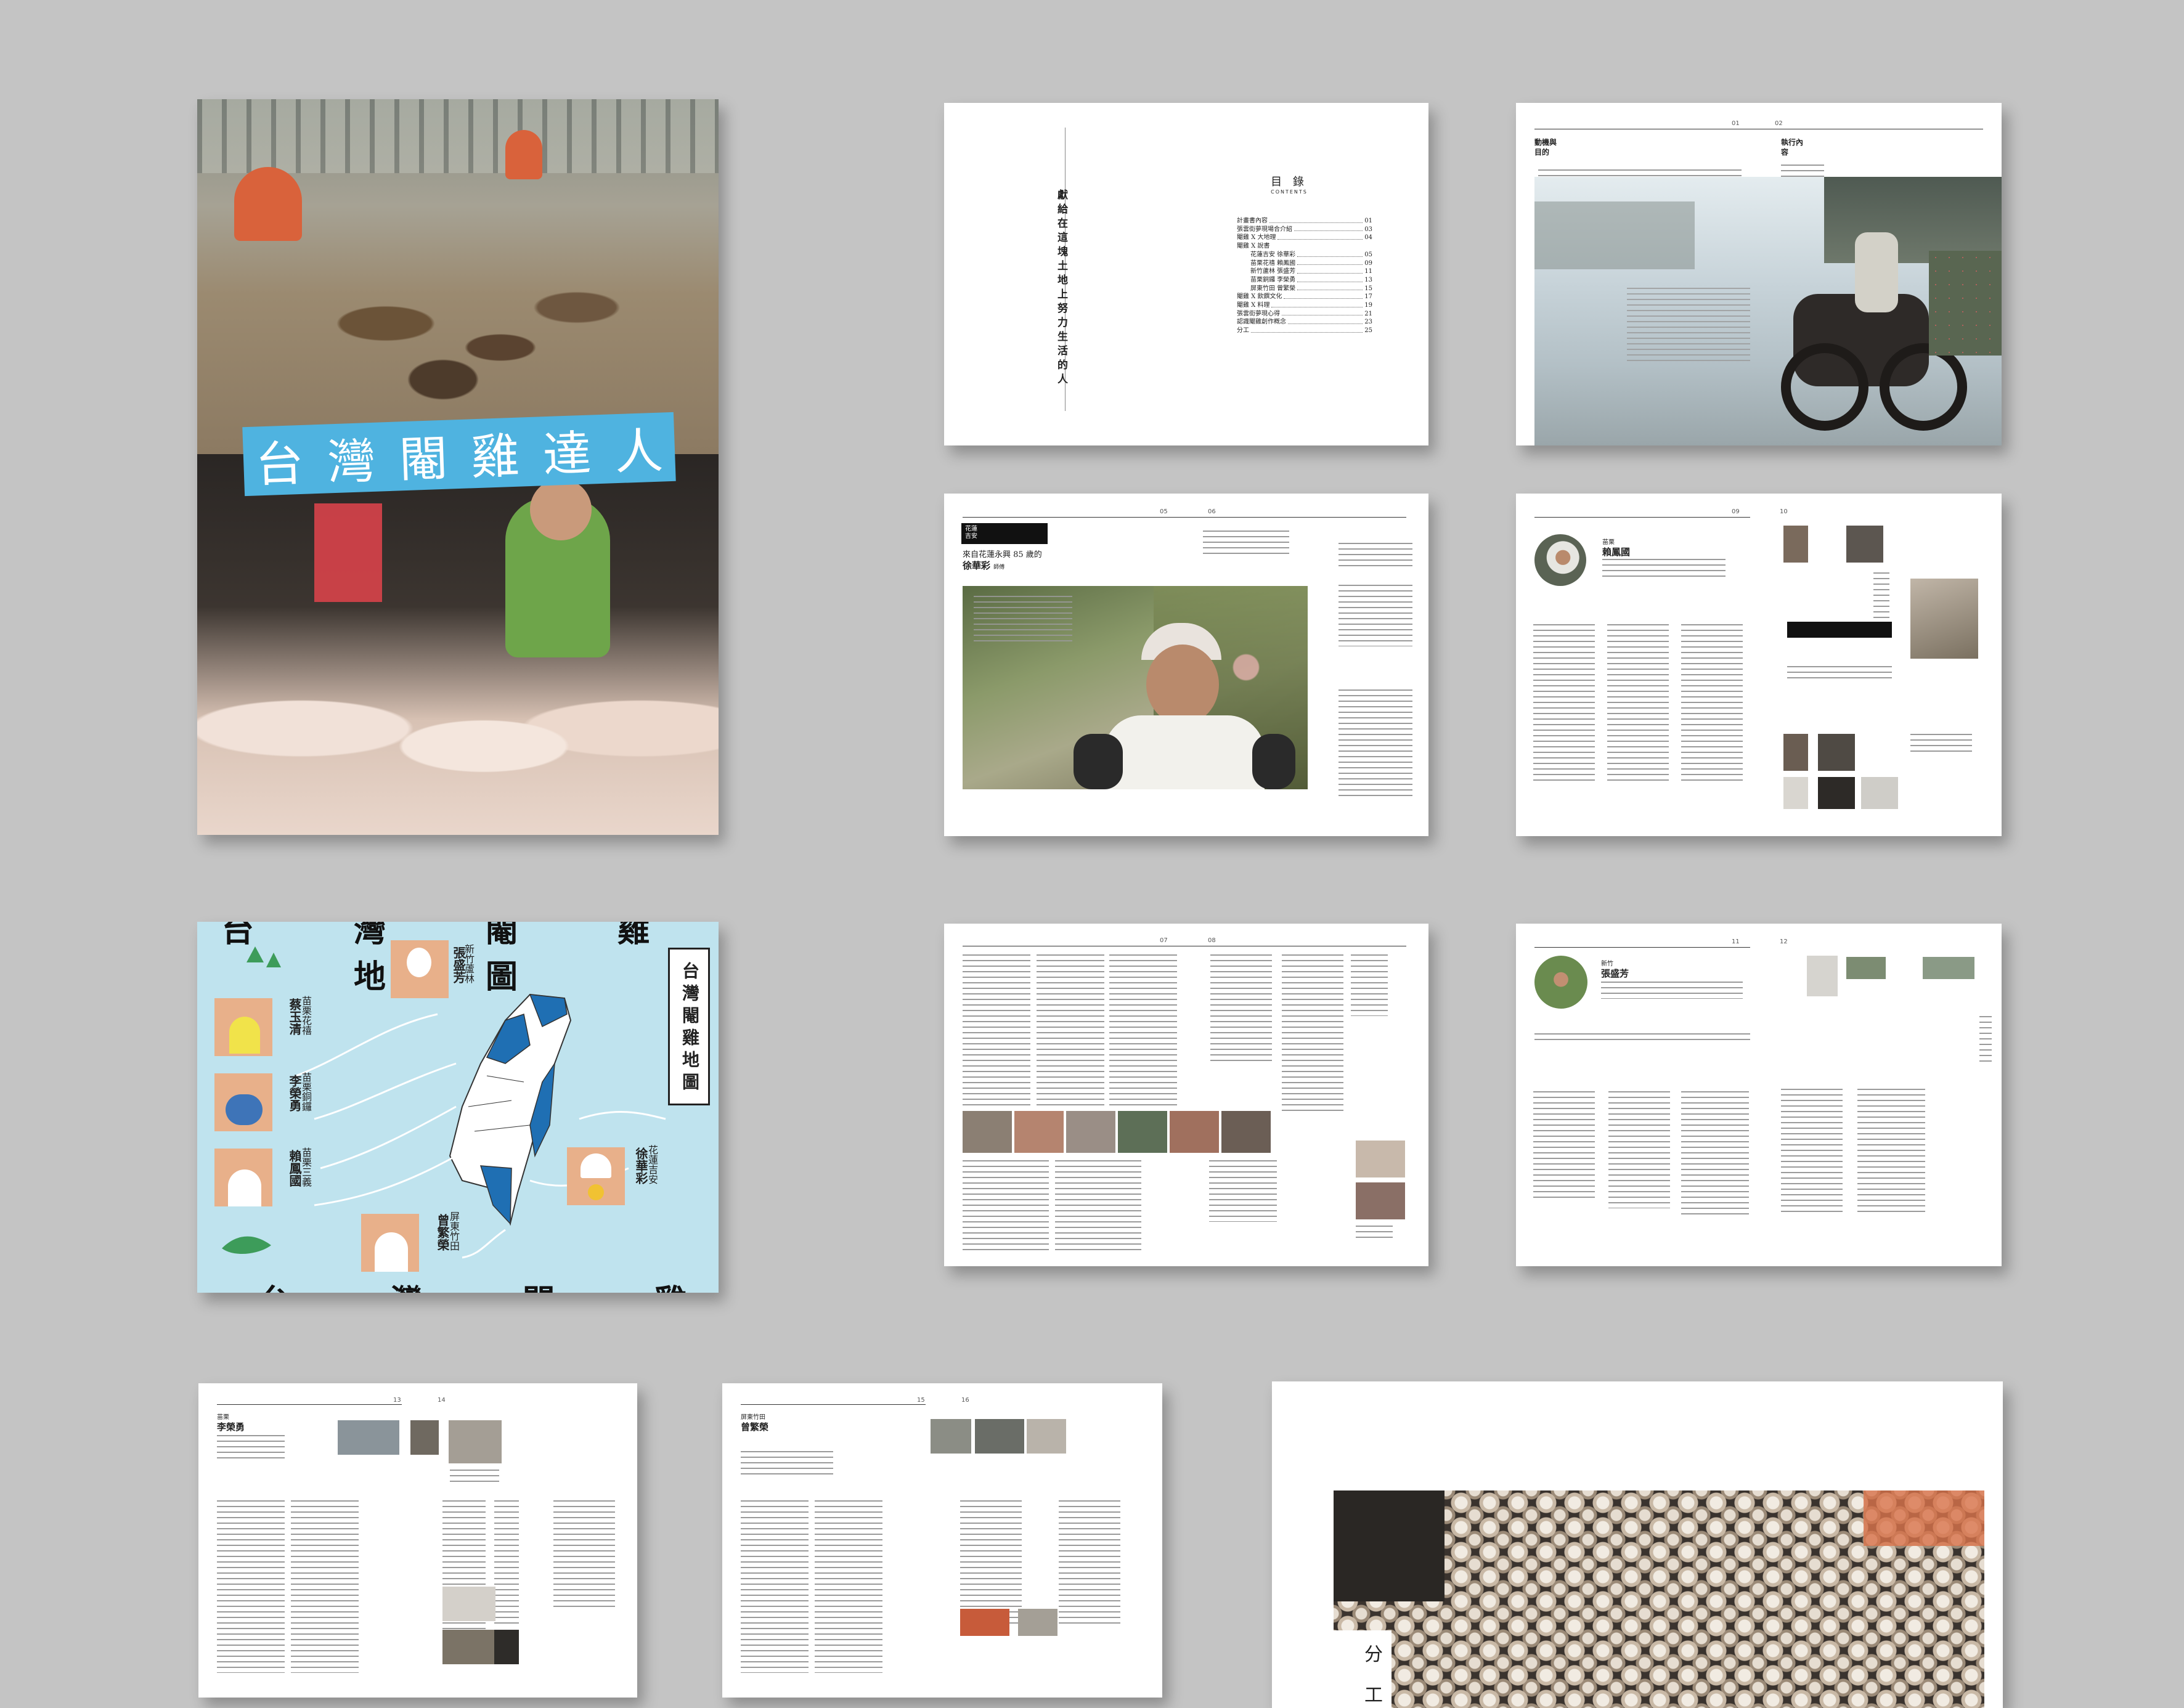 The width and height of the screenshot is (2184, 1708). Describe the element at coordinates (1368, 313) in the screenshot. I see `toc-entry-page: 21` at that location.